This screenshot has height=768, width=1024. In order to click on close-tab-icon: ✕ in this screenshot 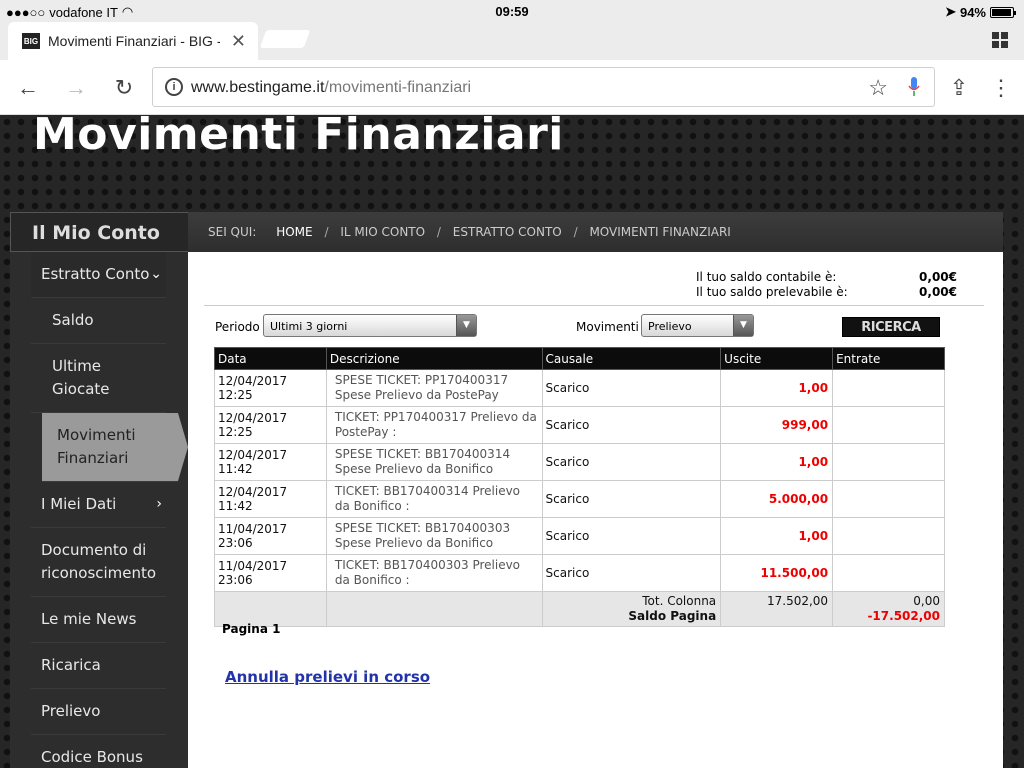, I will do `click(238, 41)`.